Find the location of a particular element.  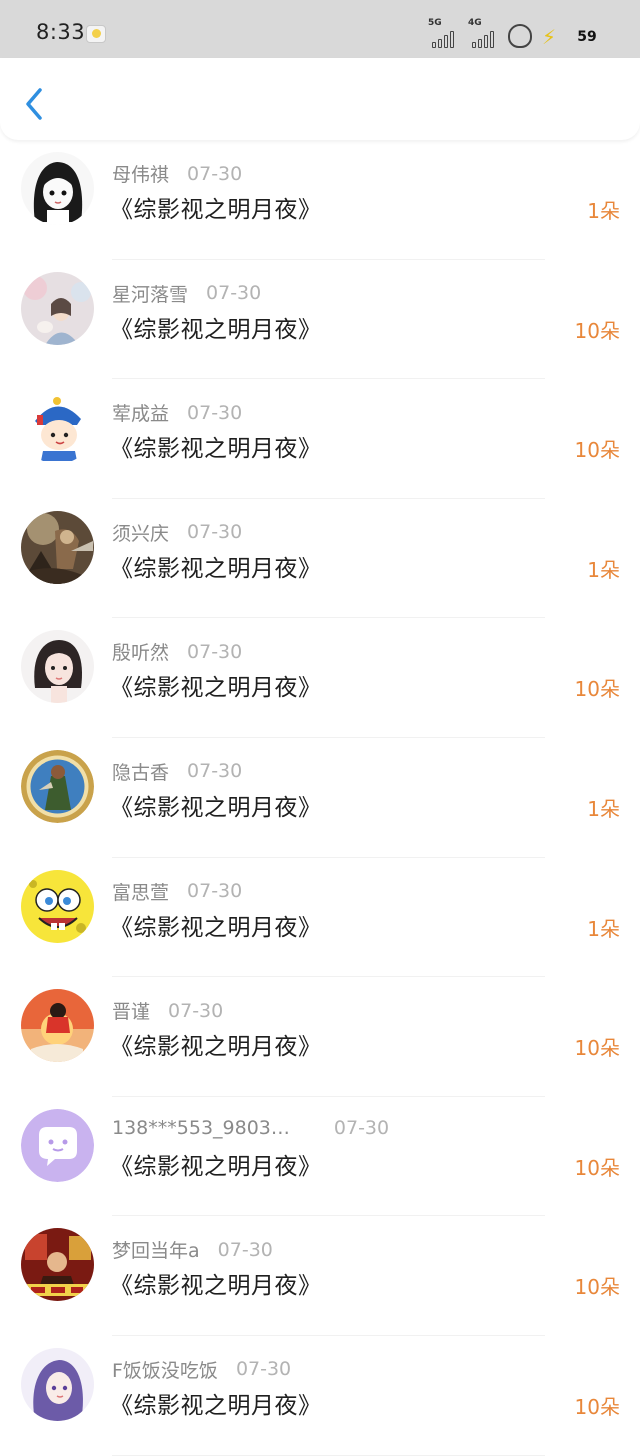

status-time: 8:33 is located at coordinates (61, 32).